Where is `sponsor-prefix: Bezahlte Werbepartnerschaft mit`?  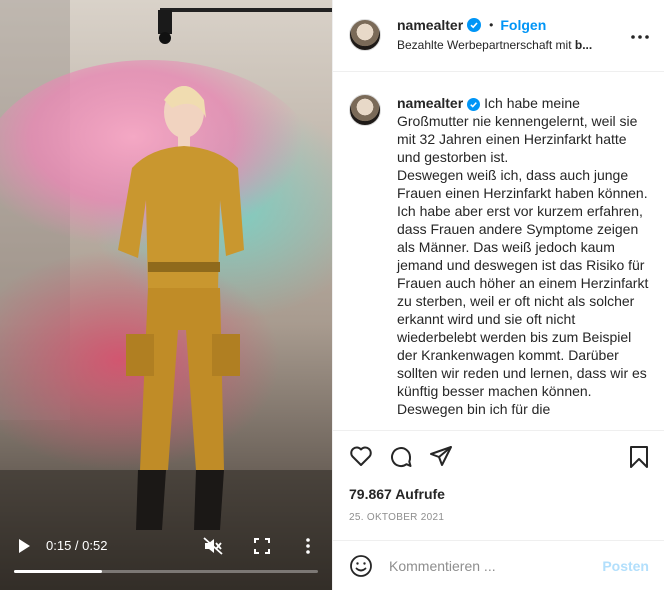 sponsor-prefix: Bezahlte Werbepartnerschaft mit is located at coordinates (486, 45).